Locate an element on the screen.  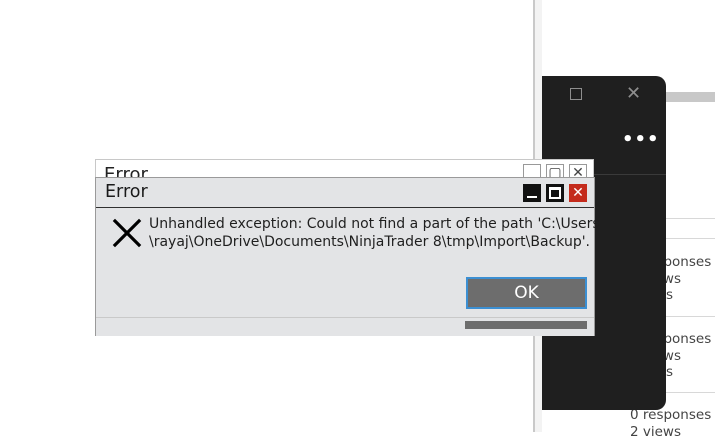
error-x-icon is located at coordinates (127, 233).